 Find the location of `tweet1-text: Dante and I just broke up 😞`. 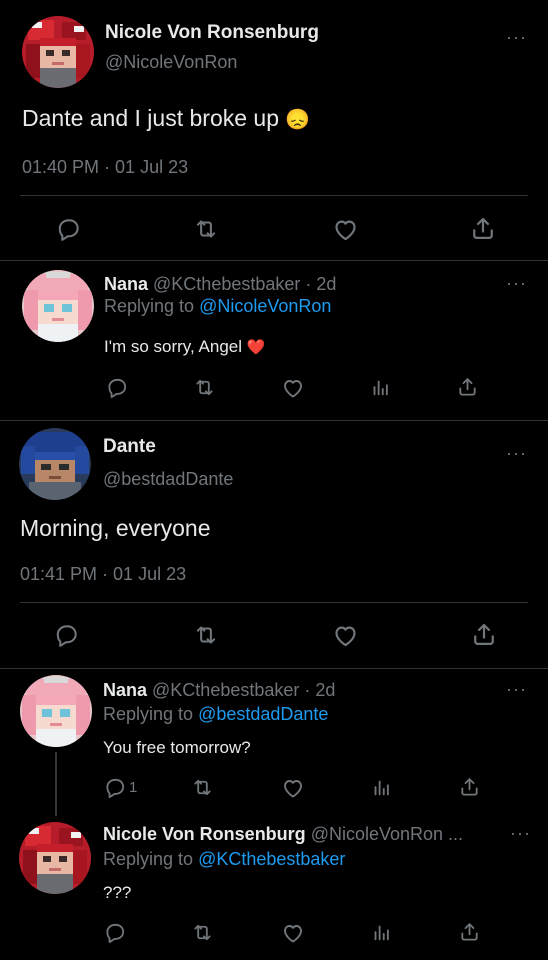

tweet1-text: Dante and I just broke up 😞 is located at coordinates (166, 118).